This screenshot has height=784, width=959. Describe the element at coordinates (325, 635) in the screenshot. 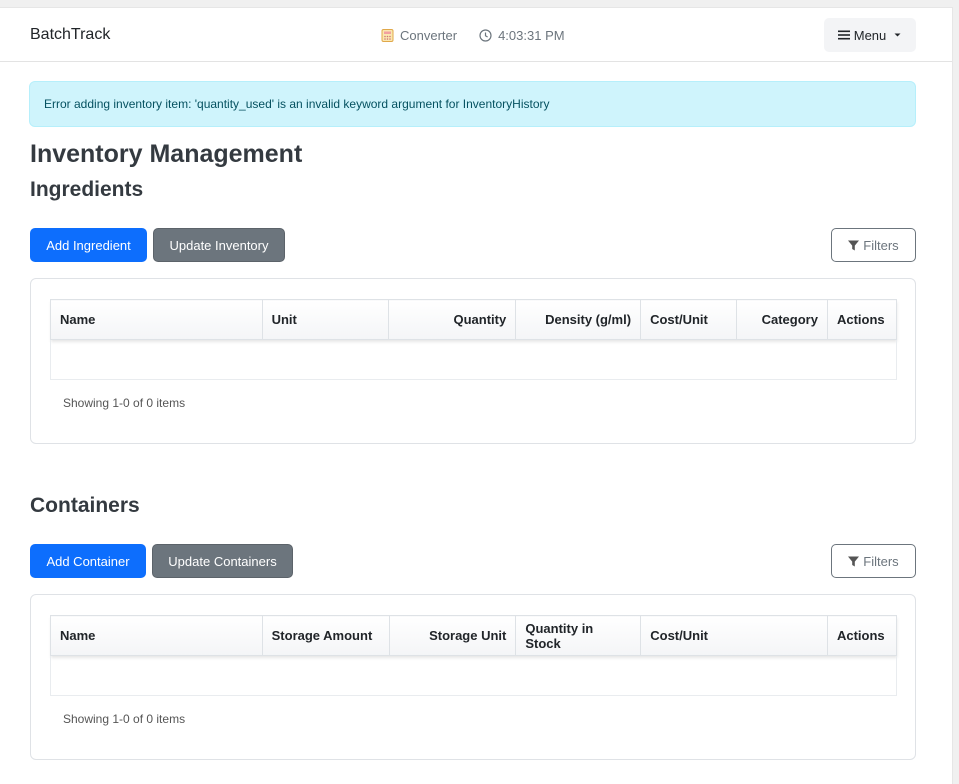

I see `column-header-storage-amount: Storage Amount` at that location.